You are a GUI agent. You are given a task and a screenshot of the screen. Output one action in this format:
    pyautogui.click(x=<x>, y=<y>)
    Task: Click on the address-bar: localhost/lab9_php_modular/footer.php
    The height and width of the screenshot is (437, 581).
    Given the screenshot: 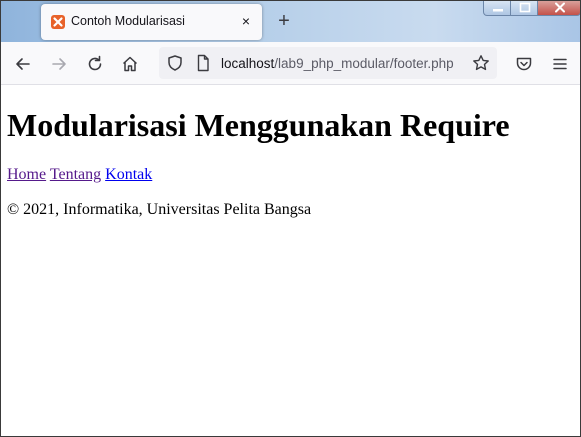 What is the action you would take?
    pyautogui.click(x=328, y=63)
    